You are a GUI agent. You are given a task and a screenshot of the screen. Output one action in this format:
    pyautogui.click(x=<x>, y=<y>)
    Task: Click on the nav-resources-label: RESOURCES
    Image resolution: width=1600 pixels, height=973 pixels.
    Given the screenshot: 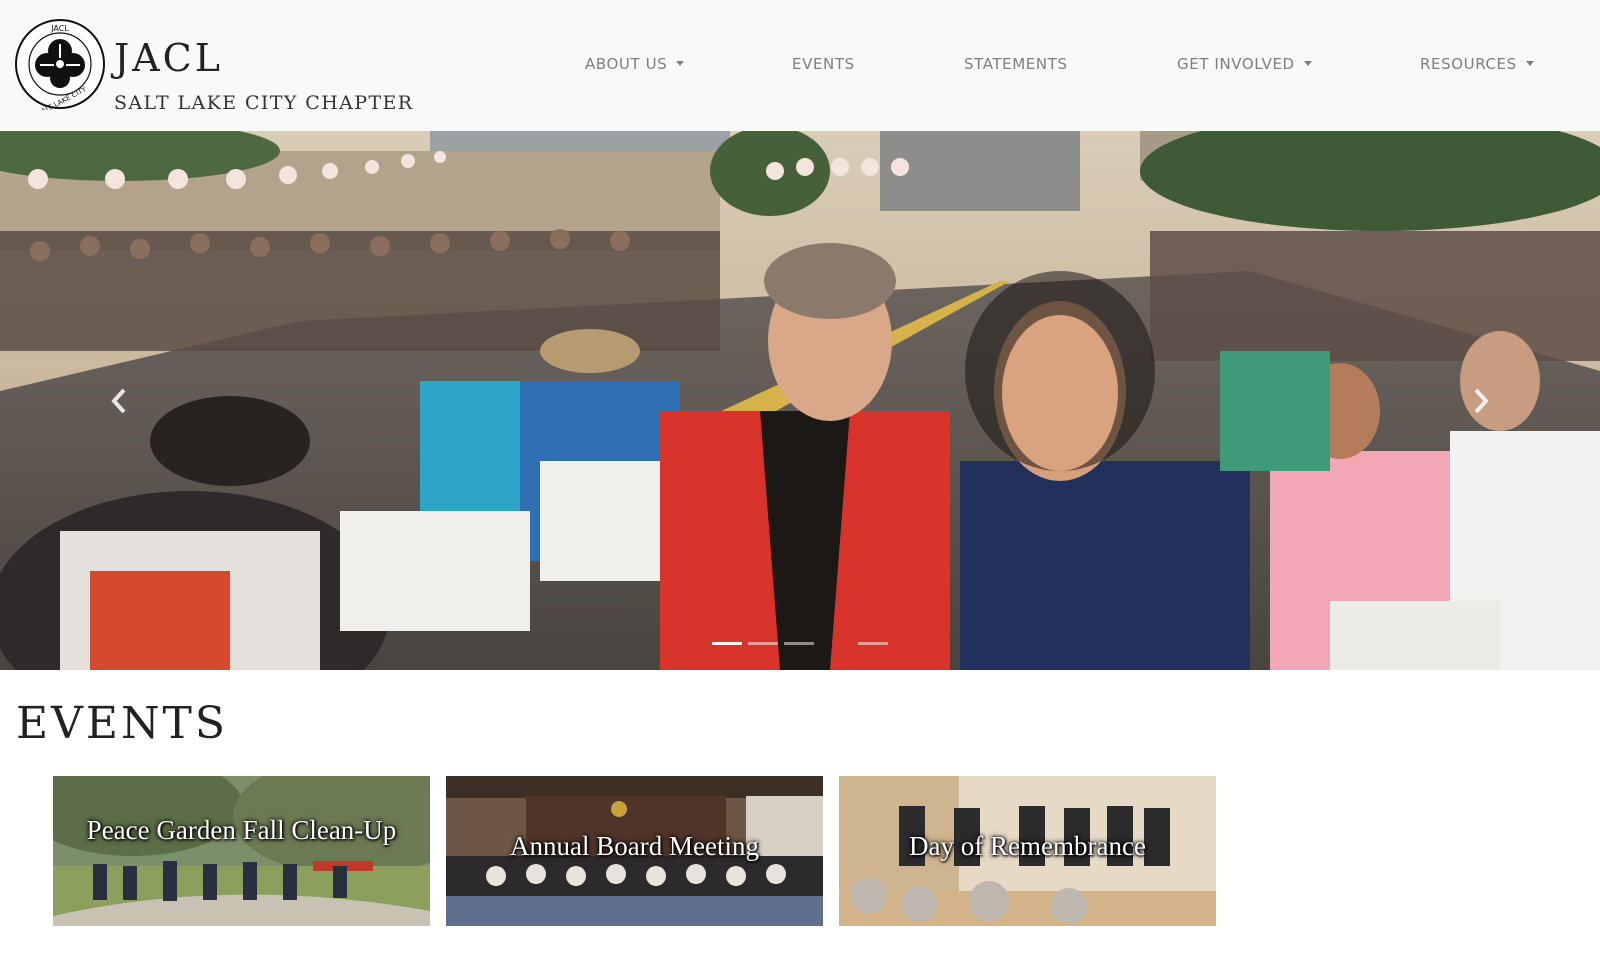 What is the action you would take?
    pyautogui.click(x=1468, y=64)
    